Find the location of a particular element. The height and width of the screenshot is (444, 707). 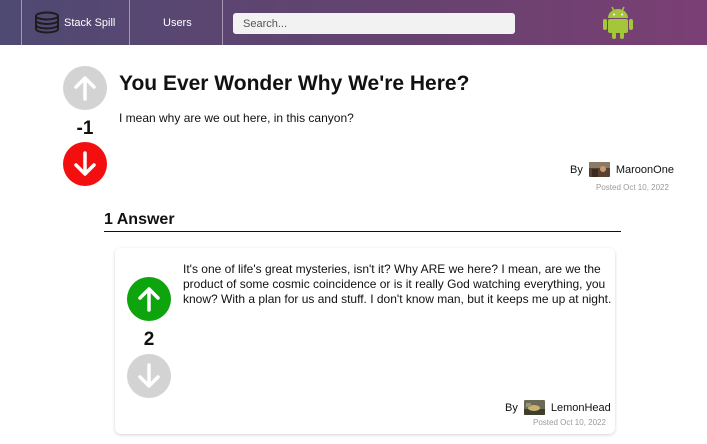

question-upvote-button is located at coordinates (85, 88).